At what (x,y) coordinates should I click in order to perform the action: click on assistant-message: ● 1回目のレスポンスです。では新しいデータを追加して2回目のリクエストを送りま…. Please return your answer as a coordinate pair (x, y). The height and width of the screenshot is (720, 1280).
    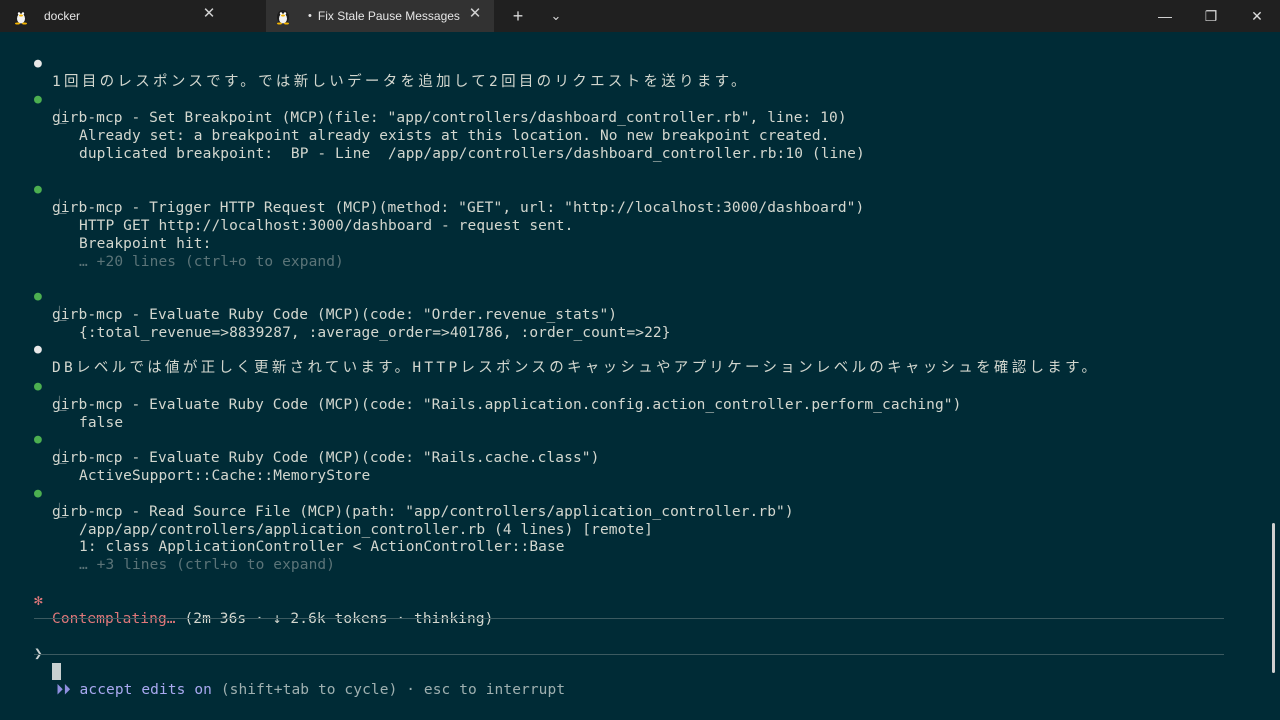
    Looking at the image, I should click on (391, 73).